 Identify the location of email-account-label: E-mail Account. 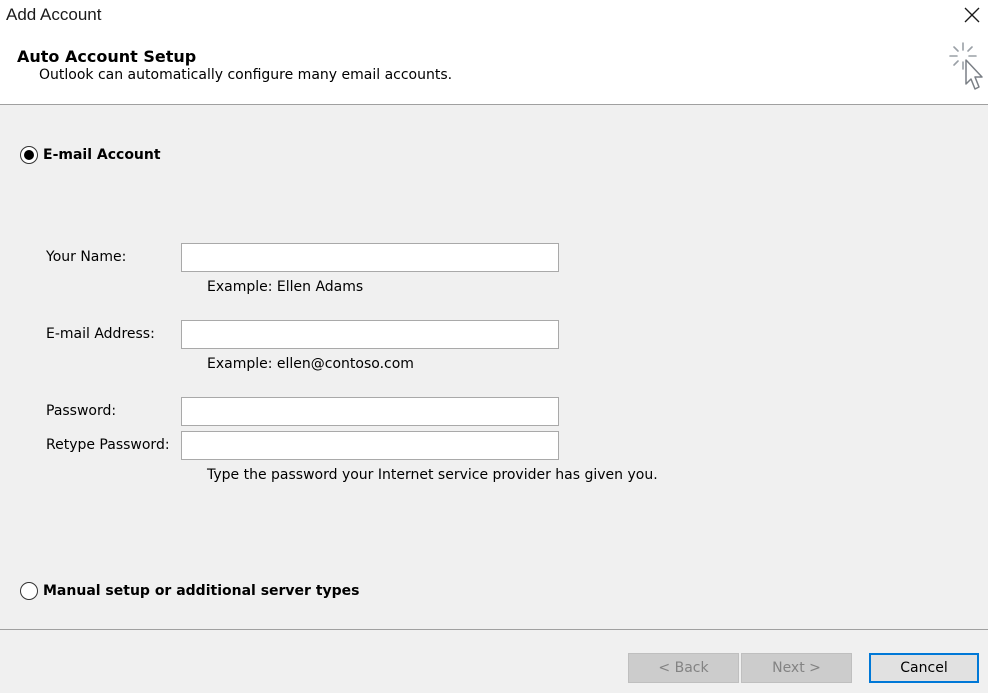
(102, 155).